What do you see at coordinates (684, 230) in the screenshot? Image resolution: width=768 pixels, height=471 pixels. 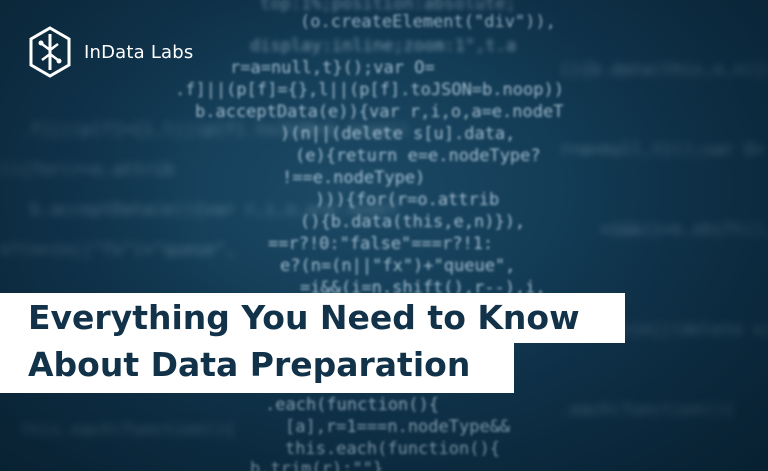 I see `code-line: =i&&(i=n.shift(),r--),i,` at bounding box center [684, 230].